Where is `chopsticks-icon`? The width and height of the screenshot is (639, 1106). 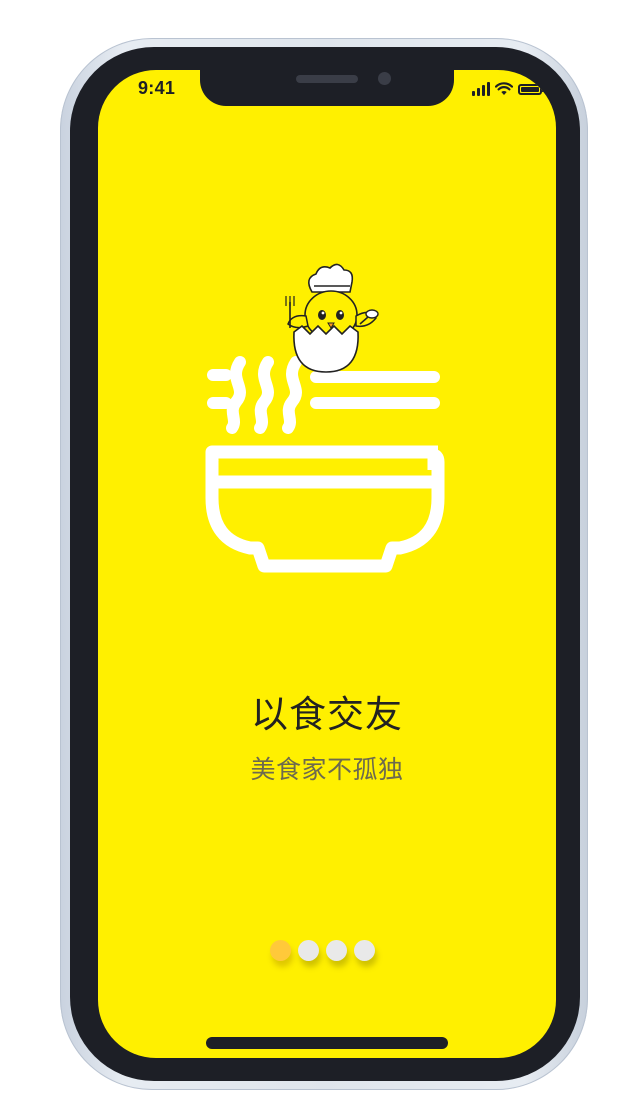
chopsticks-icon is located at coordinates (375, 390).